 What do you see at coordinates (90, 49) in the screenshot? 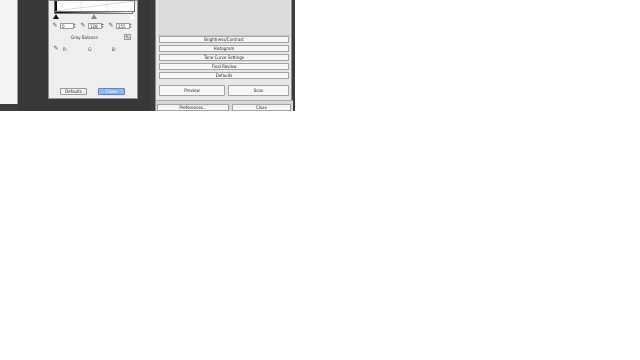
I see `g-label: G:` at bounding box center [90, 49].